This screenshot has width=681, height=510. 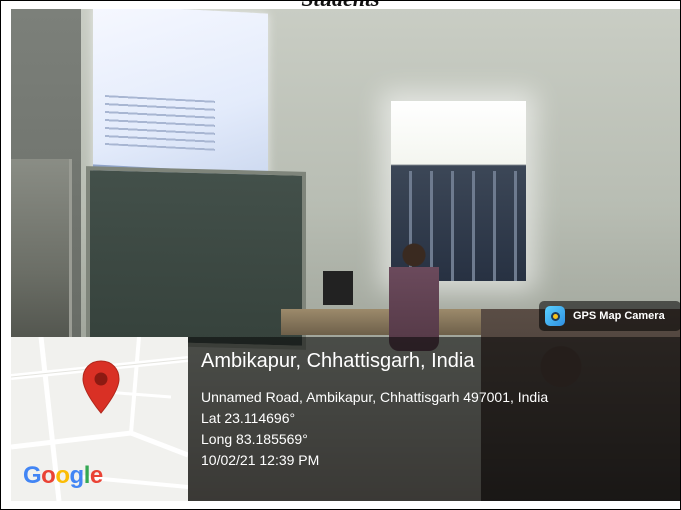 What do you see at coordinates (99, 419) in the screenshot?
I see `map-thumbnail: Google` at bounding box center [99, 419].